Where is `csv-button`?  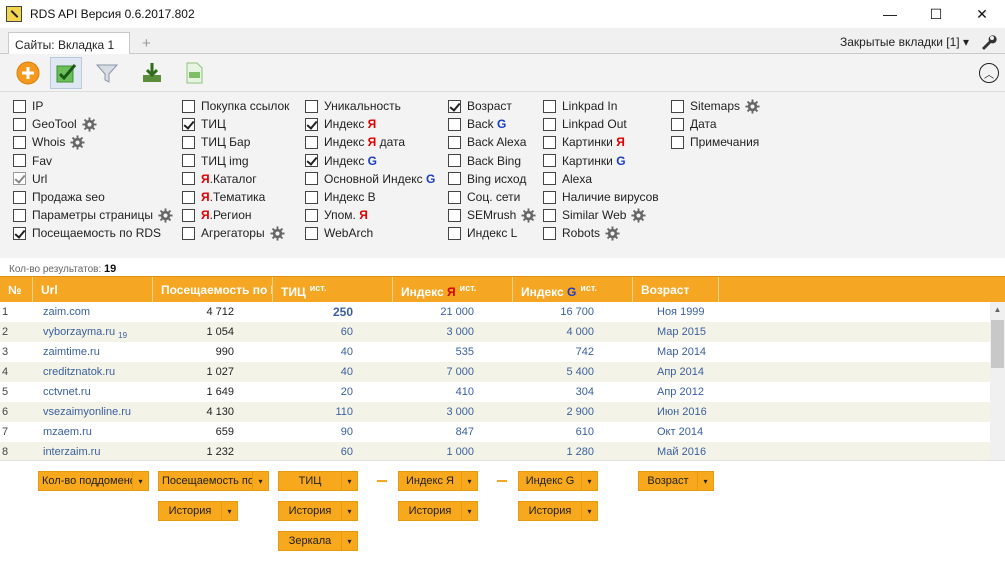
csv-button is located at coordinates (194, 73).